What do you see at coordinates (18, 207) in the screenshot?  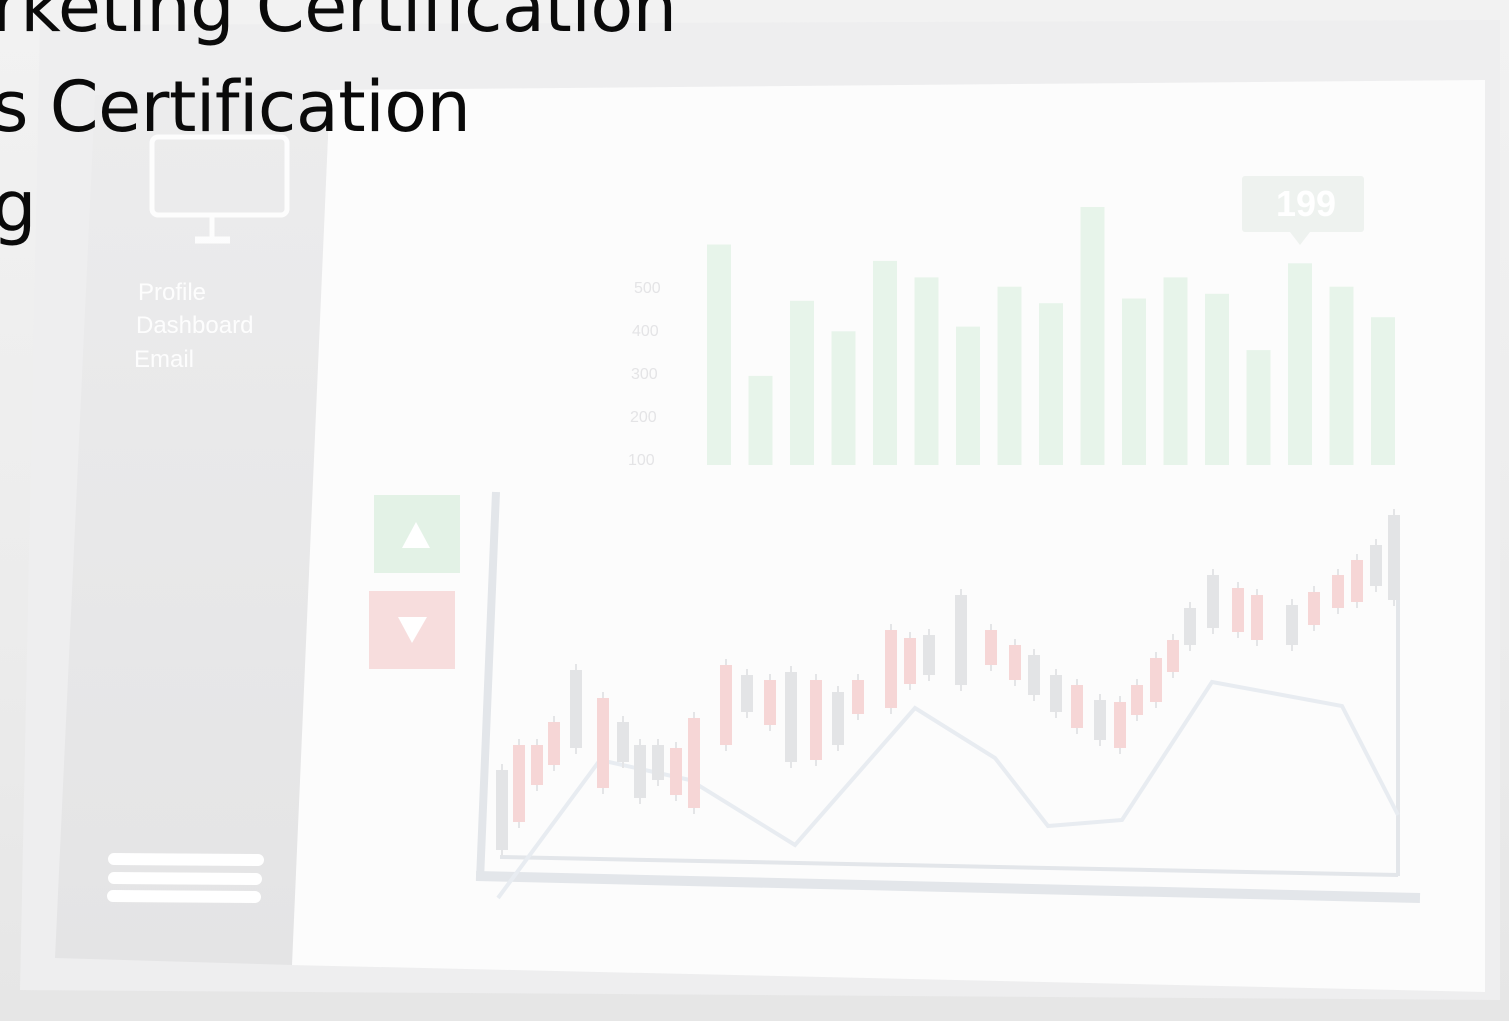 I see `heading-line-3: g` at bounding box center [18, 207].